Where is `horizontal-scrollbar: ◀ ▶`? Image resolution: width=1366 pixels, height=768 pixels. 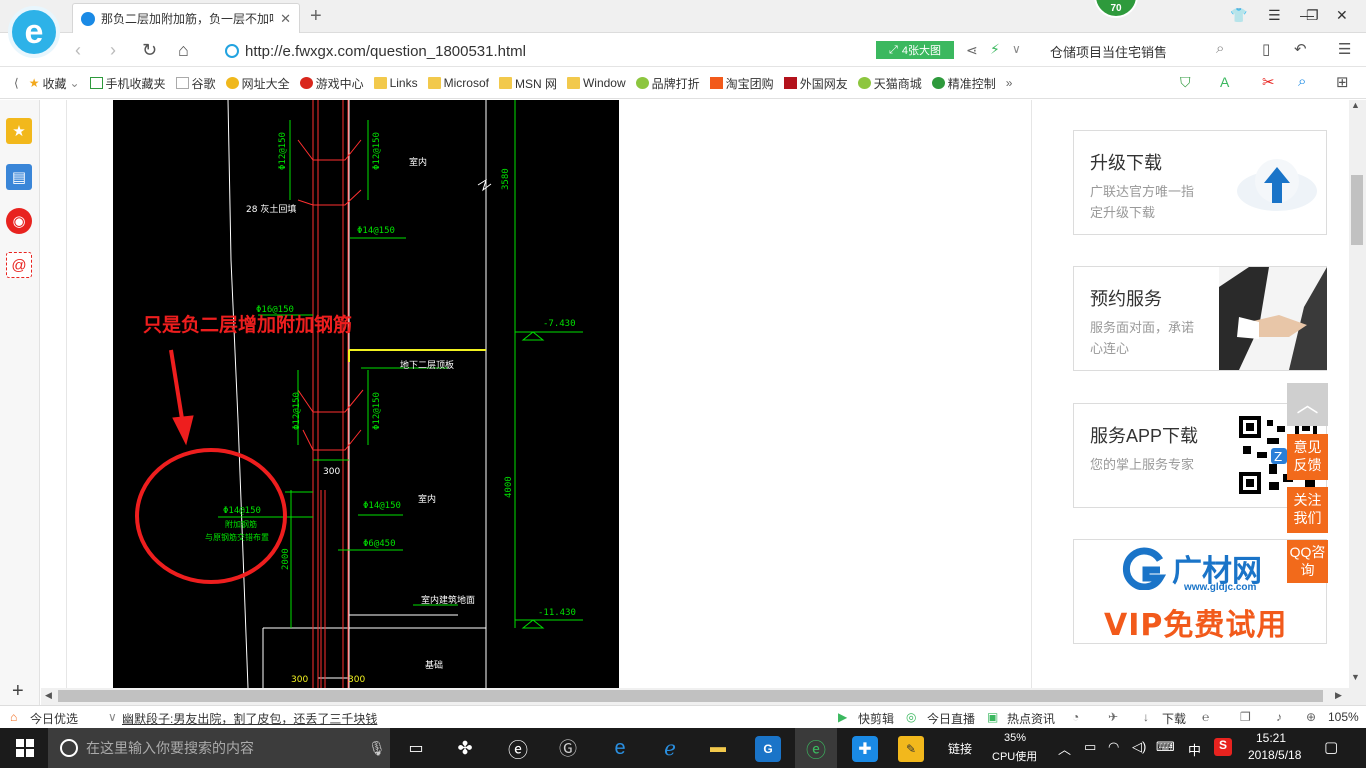
horizontal-scrollbar: ◀ ▶ is located at coordinates (695, 696).